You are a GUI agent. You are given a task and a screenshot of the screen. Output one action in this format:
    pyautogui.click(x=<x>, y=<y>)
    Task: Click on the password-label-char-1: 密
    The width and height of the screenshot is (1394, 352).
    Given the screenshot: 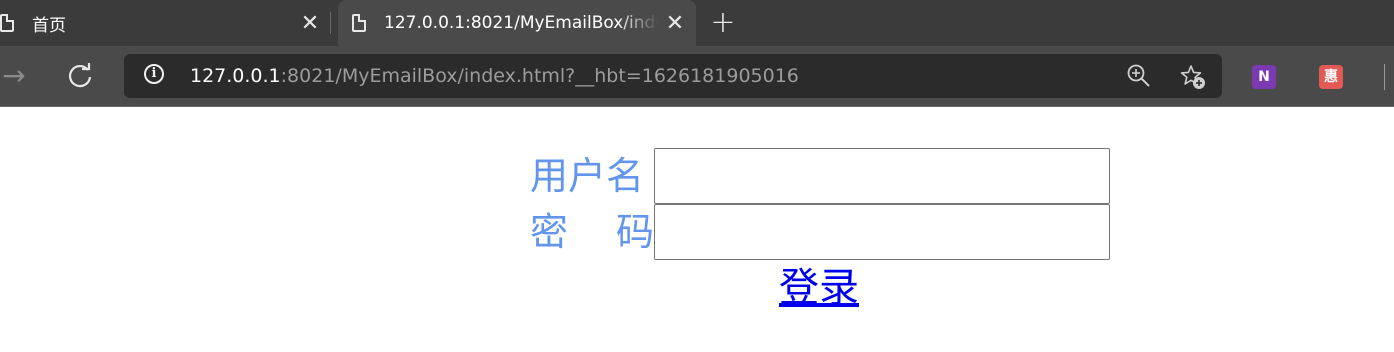 What is the action you would take?
    pyautogui.click(x=549, y=232)
    